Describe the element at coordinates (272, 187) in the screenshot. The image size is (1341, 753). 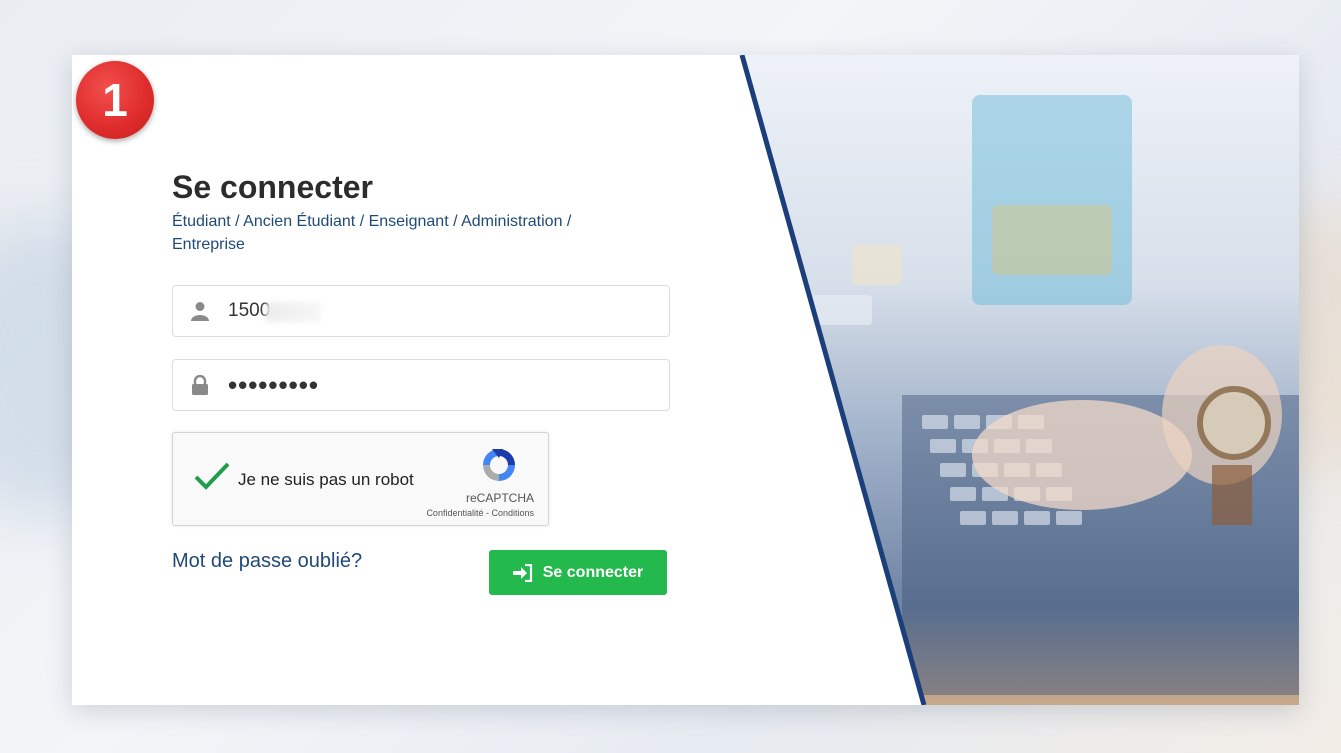
I see `page-title: Se connecter` at that location.